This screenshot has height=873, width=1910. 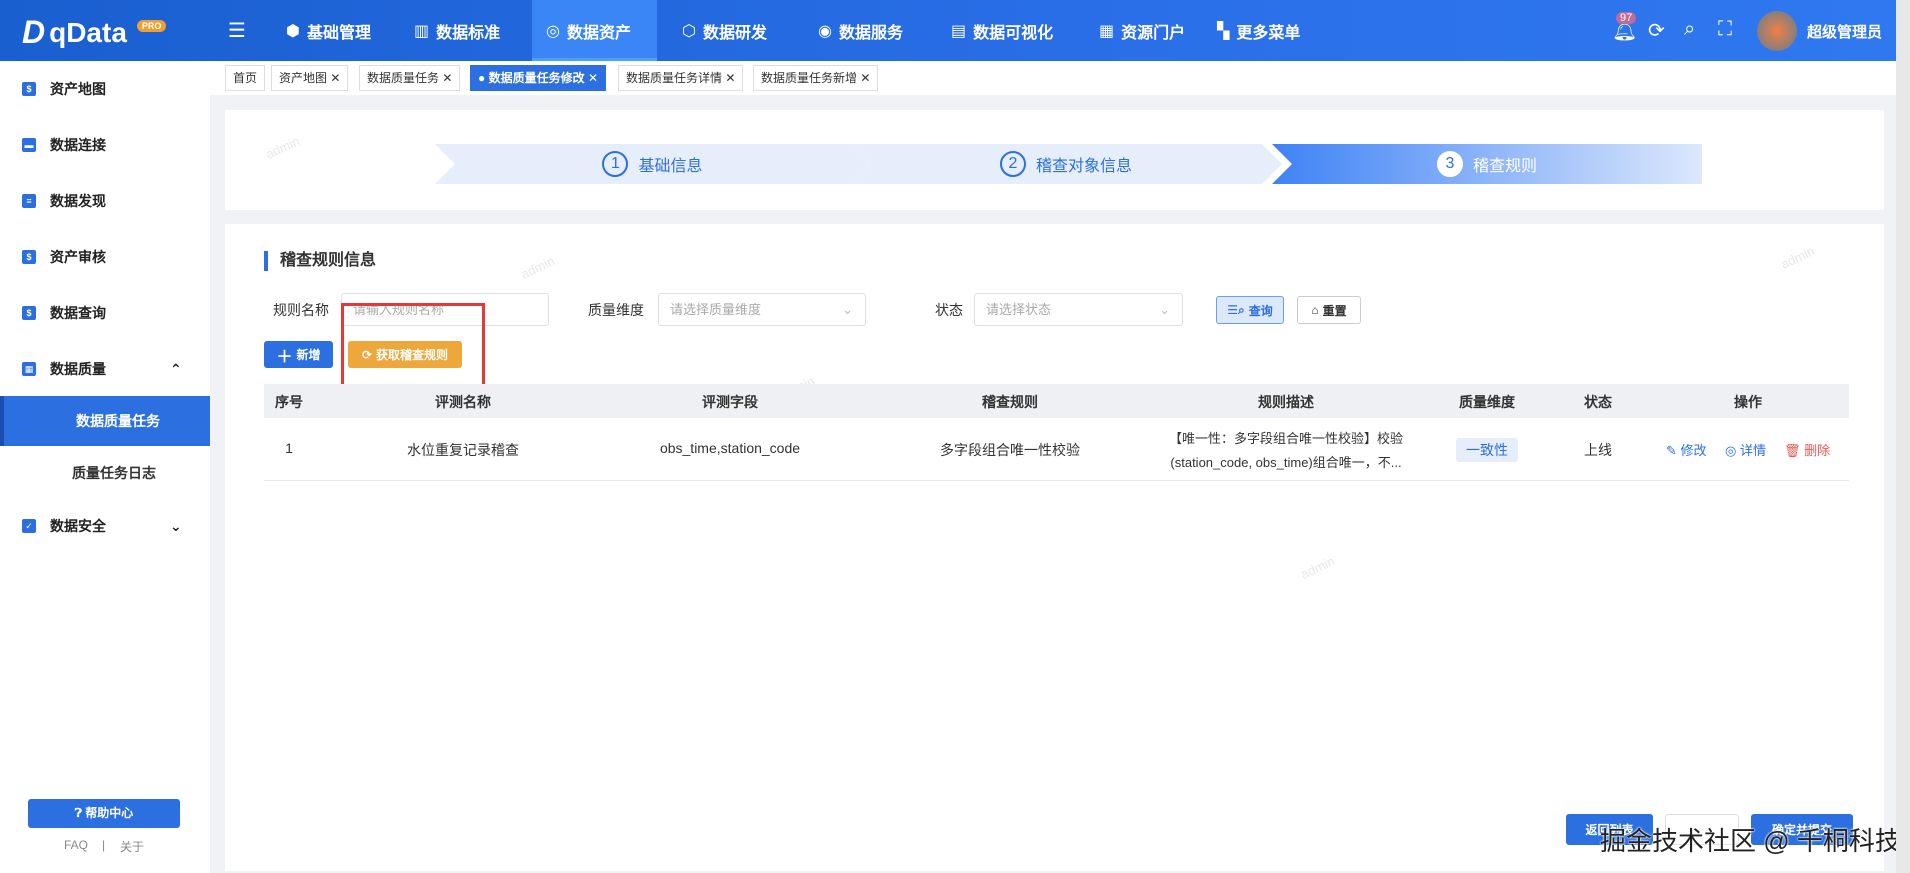 What do you see at coordinates (724, 30) in the screenshot?
I see `nav-dev: ⬡ 数据研发` at bounding box center [724, 30].